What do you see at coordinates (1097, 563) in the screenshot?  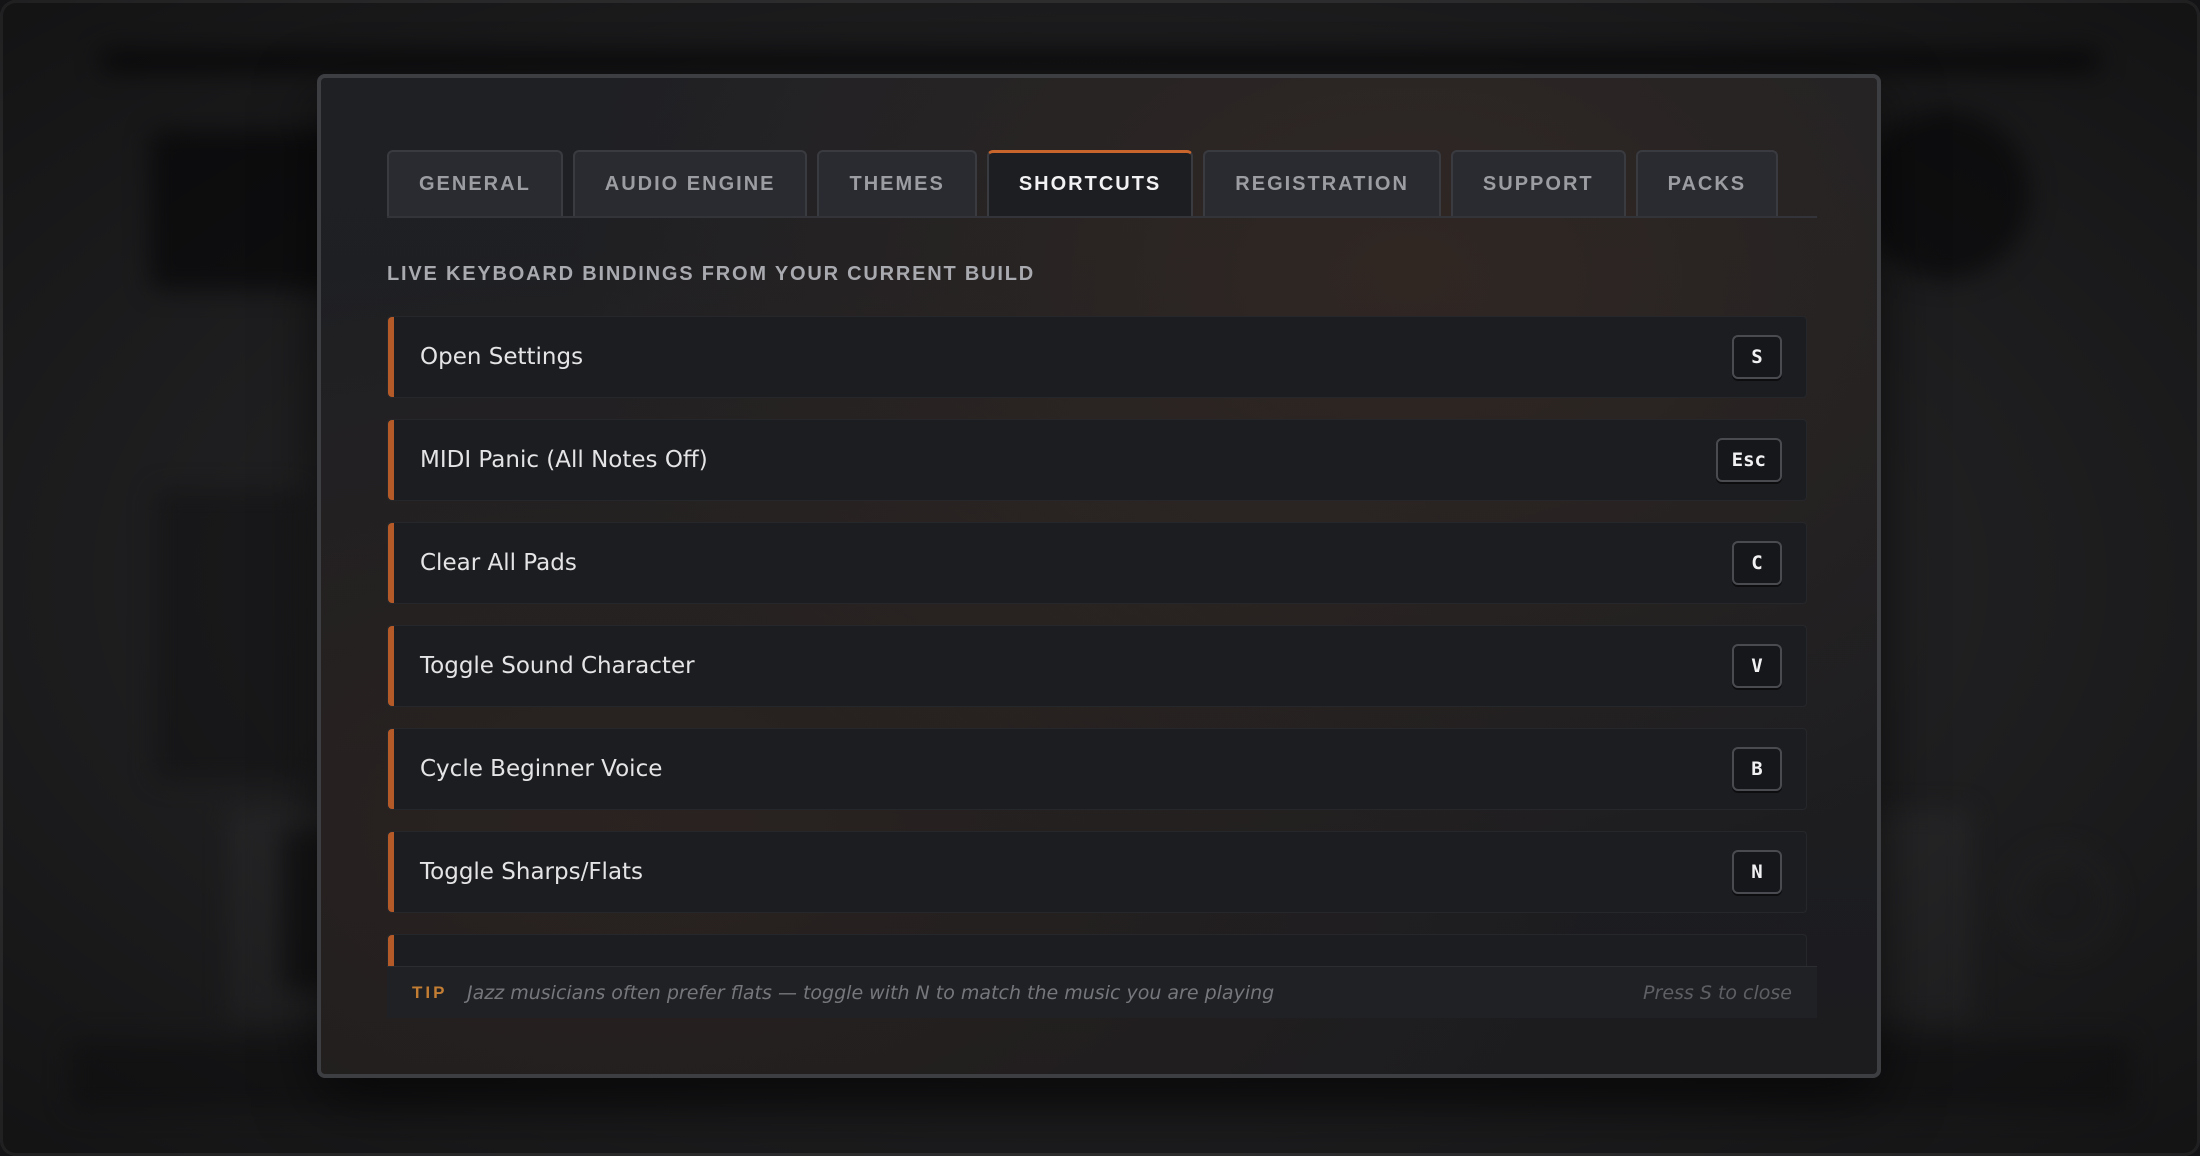 I see `shortcut-row-clear-all-pads: Clear All Pads C` at bounding box center [1097, 563].